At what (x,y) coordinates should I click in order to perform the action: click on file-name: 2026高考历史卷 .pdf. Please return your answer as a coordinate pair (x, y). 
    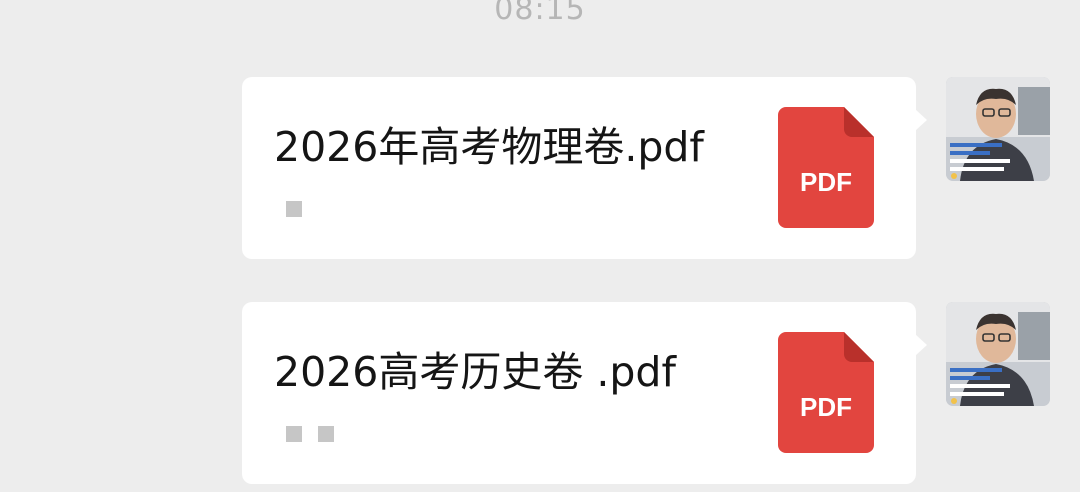
    Looking at the image, I should click on (475, 372).